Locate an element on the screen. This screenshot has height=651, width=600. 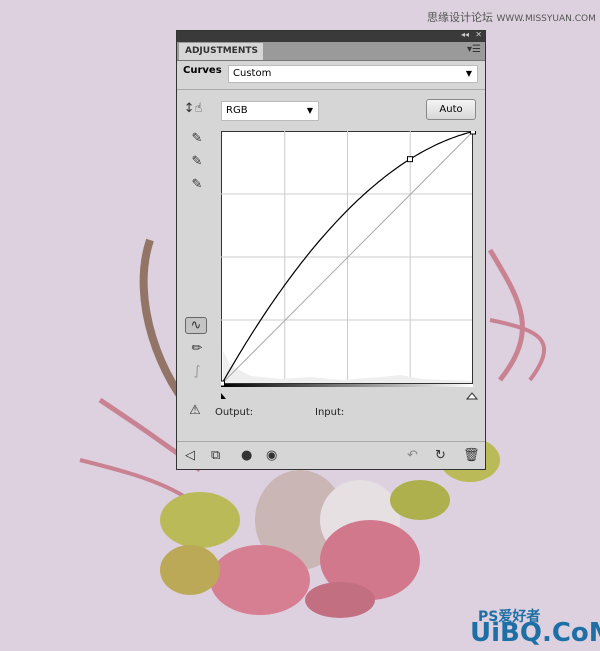
watermark-url: WWW.MISSYUAN.COM is located at coordinates (546, 19).